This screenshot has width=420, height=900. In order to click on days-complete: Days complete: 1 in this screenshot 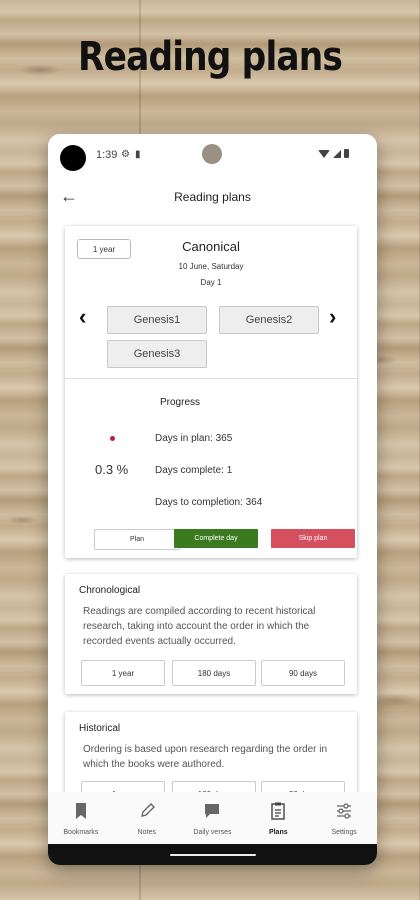, I will do `click(194, 470)`.